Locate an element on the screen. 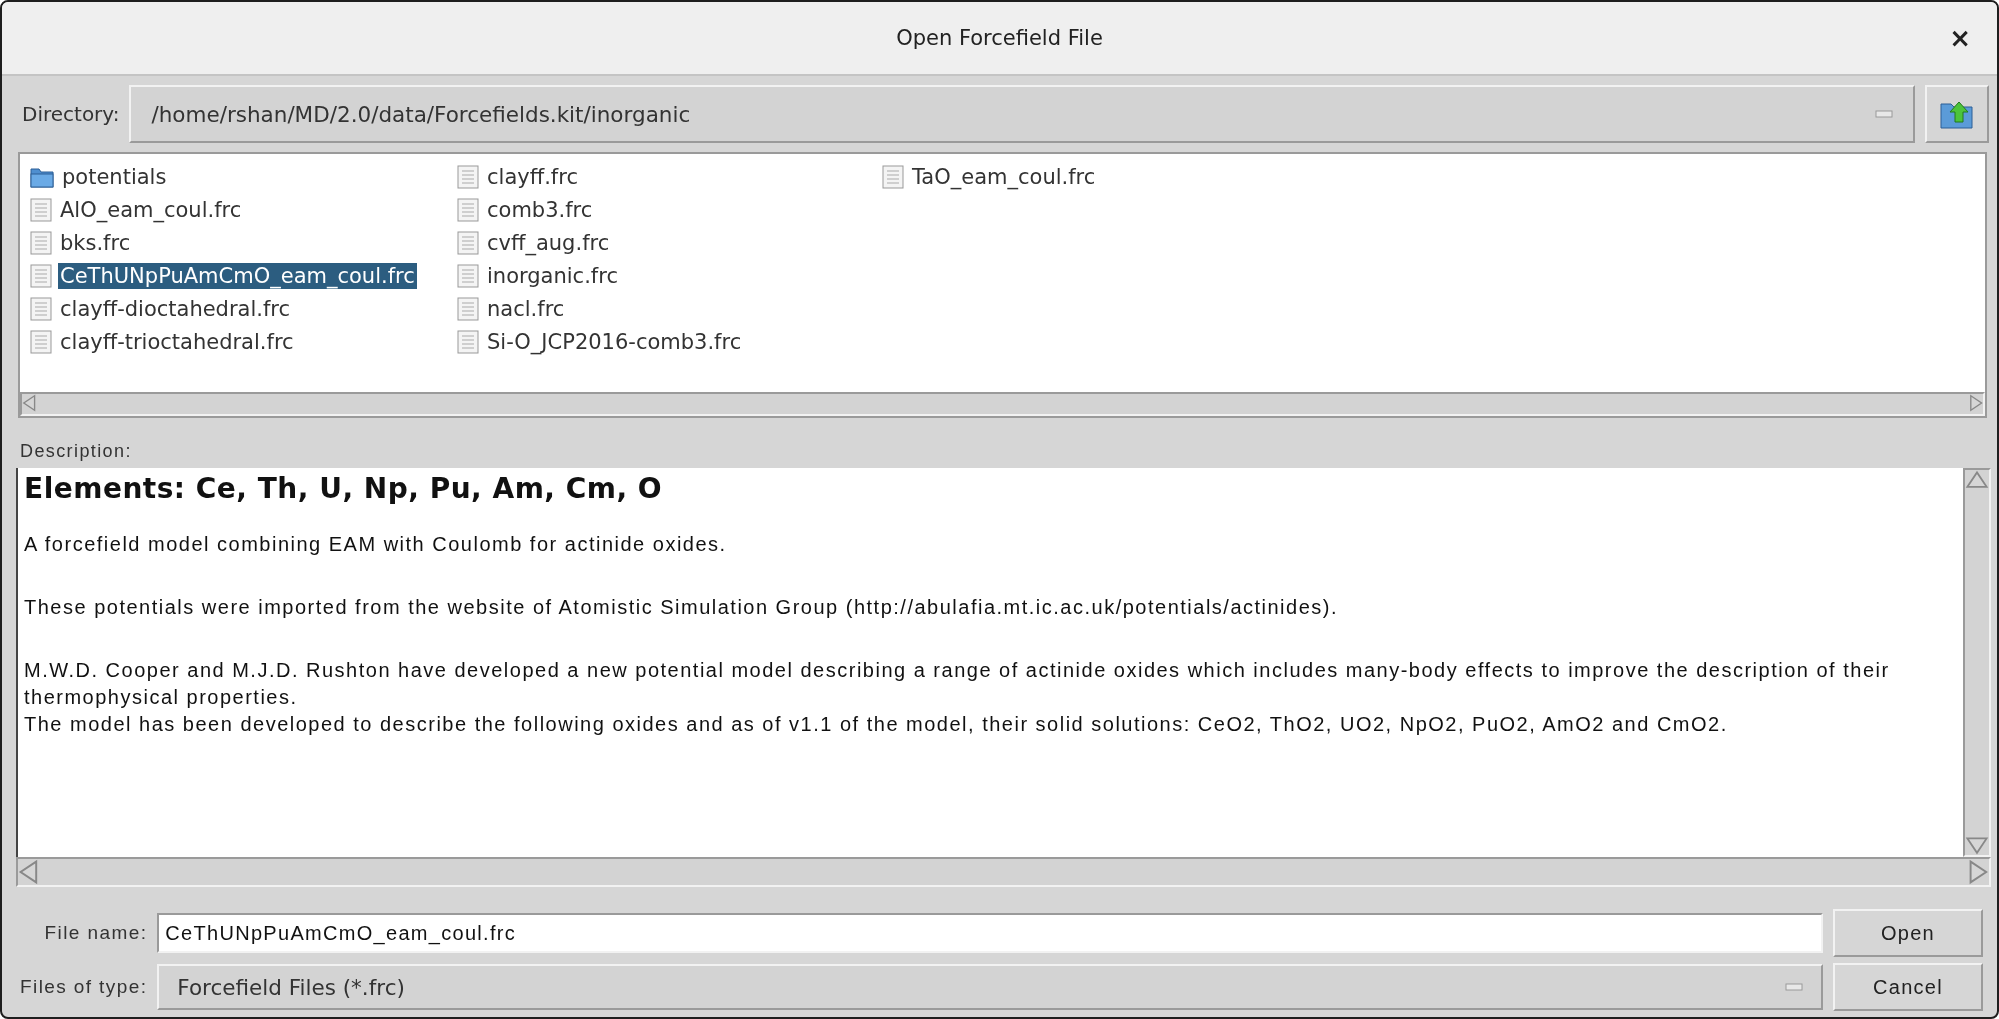 The image size is (1999, 1019). file-item: cvff_aug.frc is located at coordinates (548, 242).